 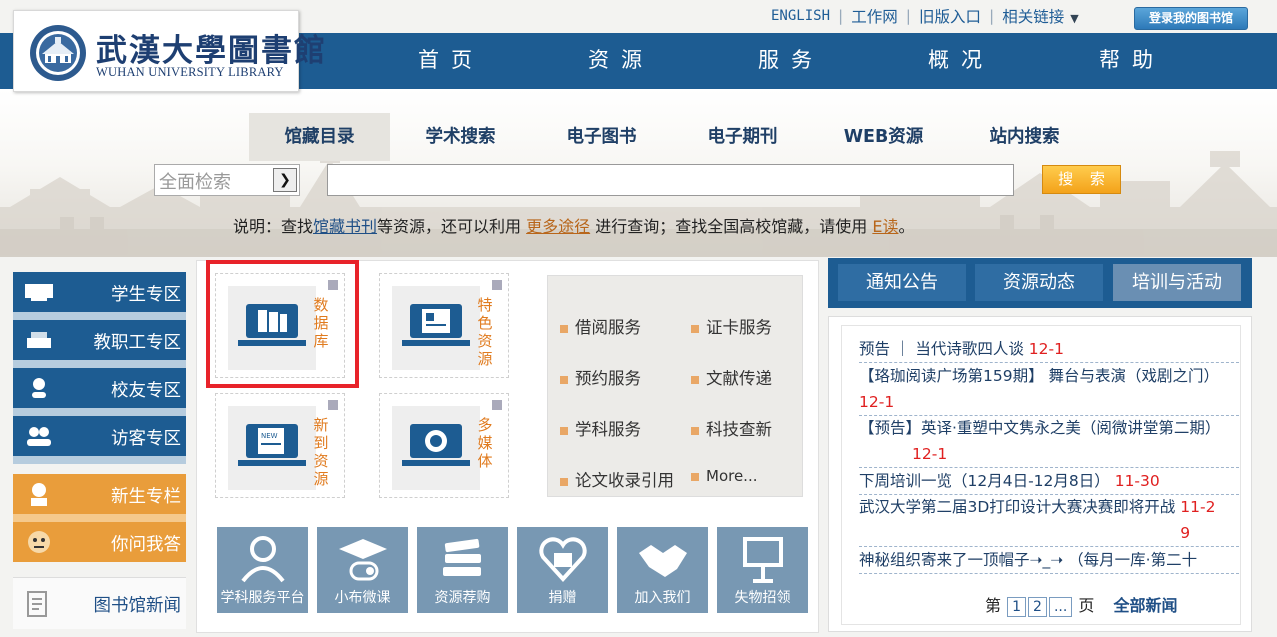 What do you see at coordinates (1009, 481) in the screenshot?
I see `notice-item: 下周培训一览（12月4日-12月8日） 11-30` at bounding box center [1009, 481].